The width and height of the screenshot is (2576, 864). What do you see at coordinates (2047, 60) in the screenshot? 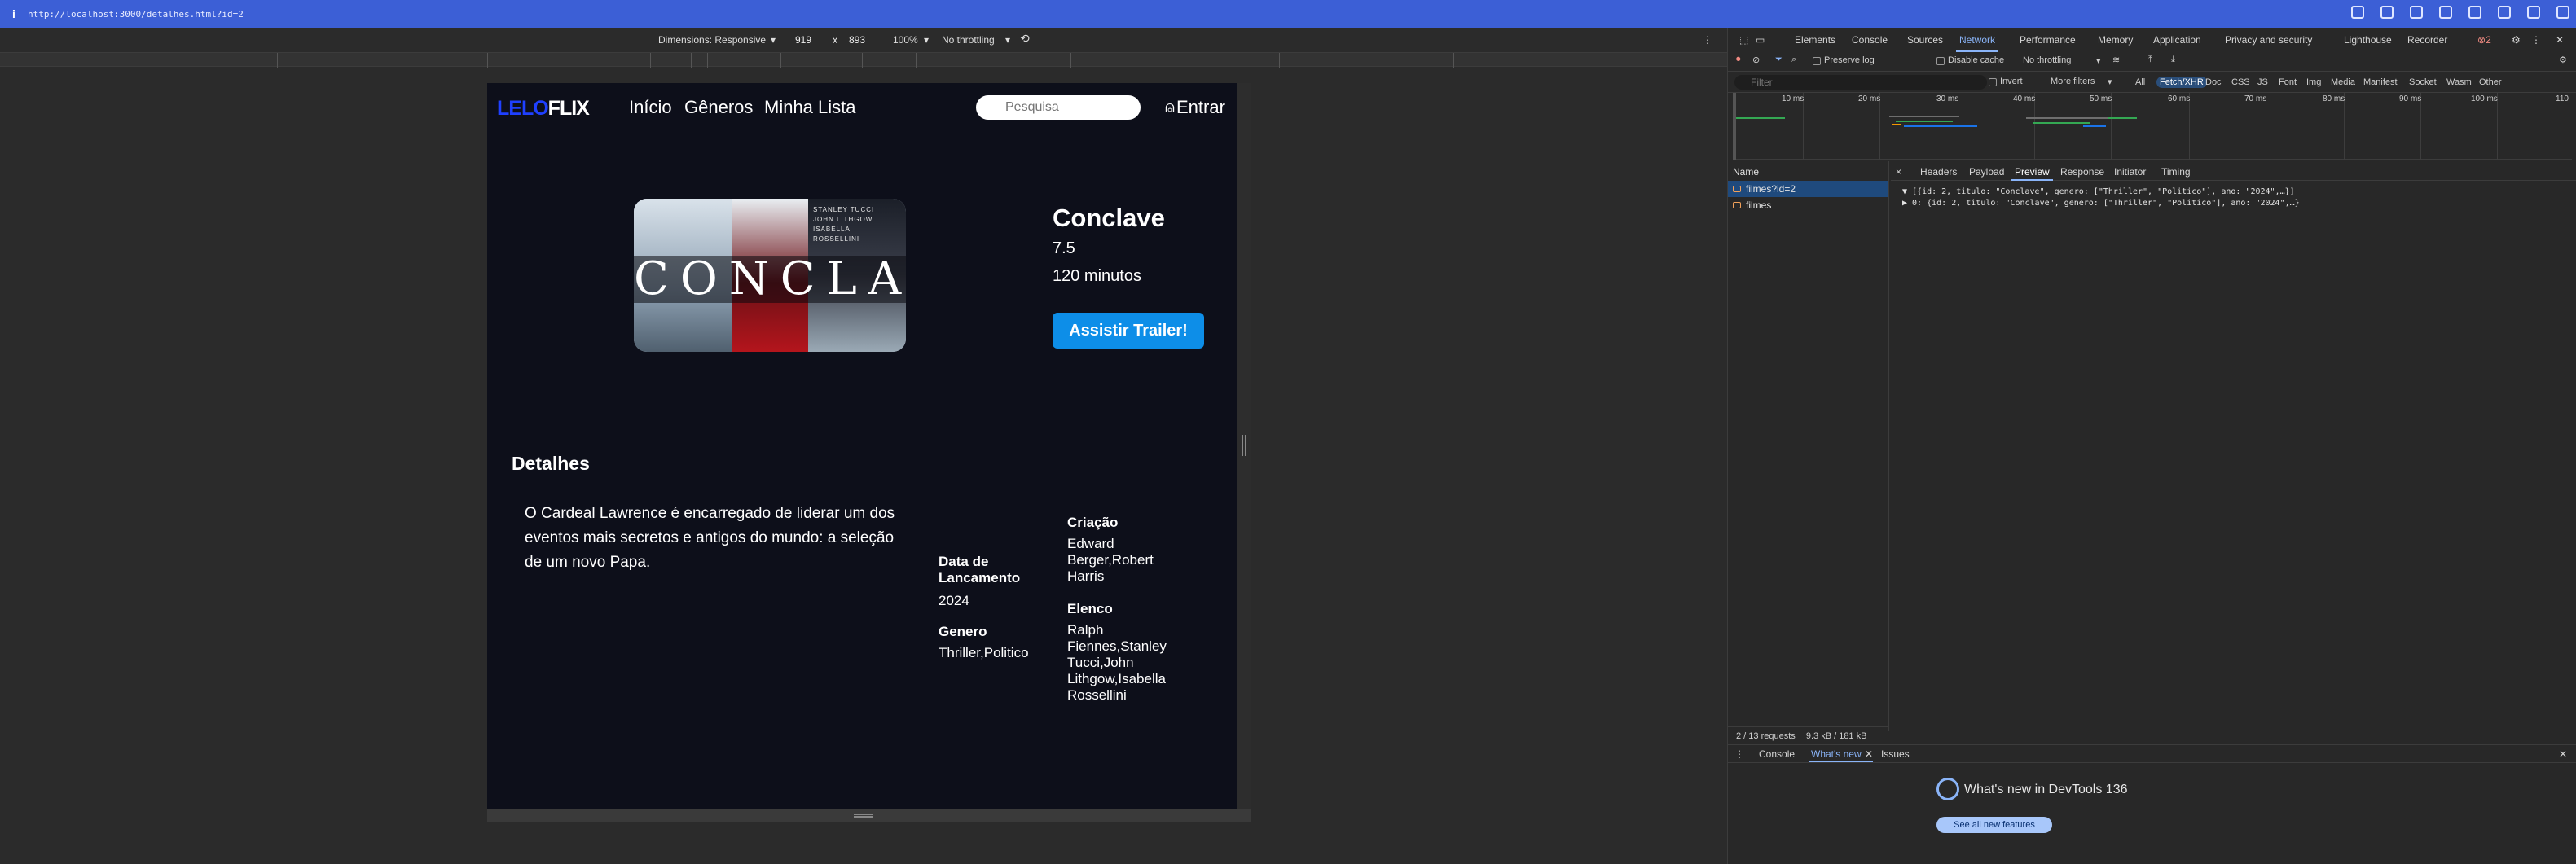
I see `network-throttling-dropdown: No throttling` at bounding box center [2047, 60].